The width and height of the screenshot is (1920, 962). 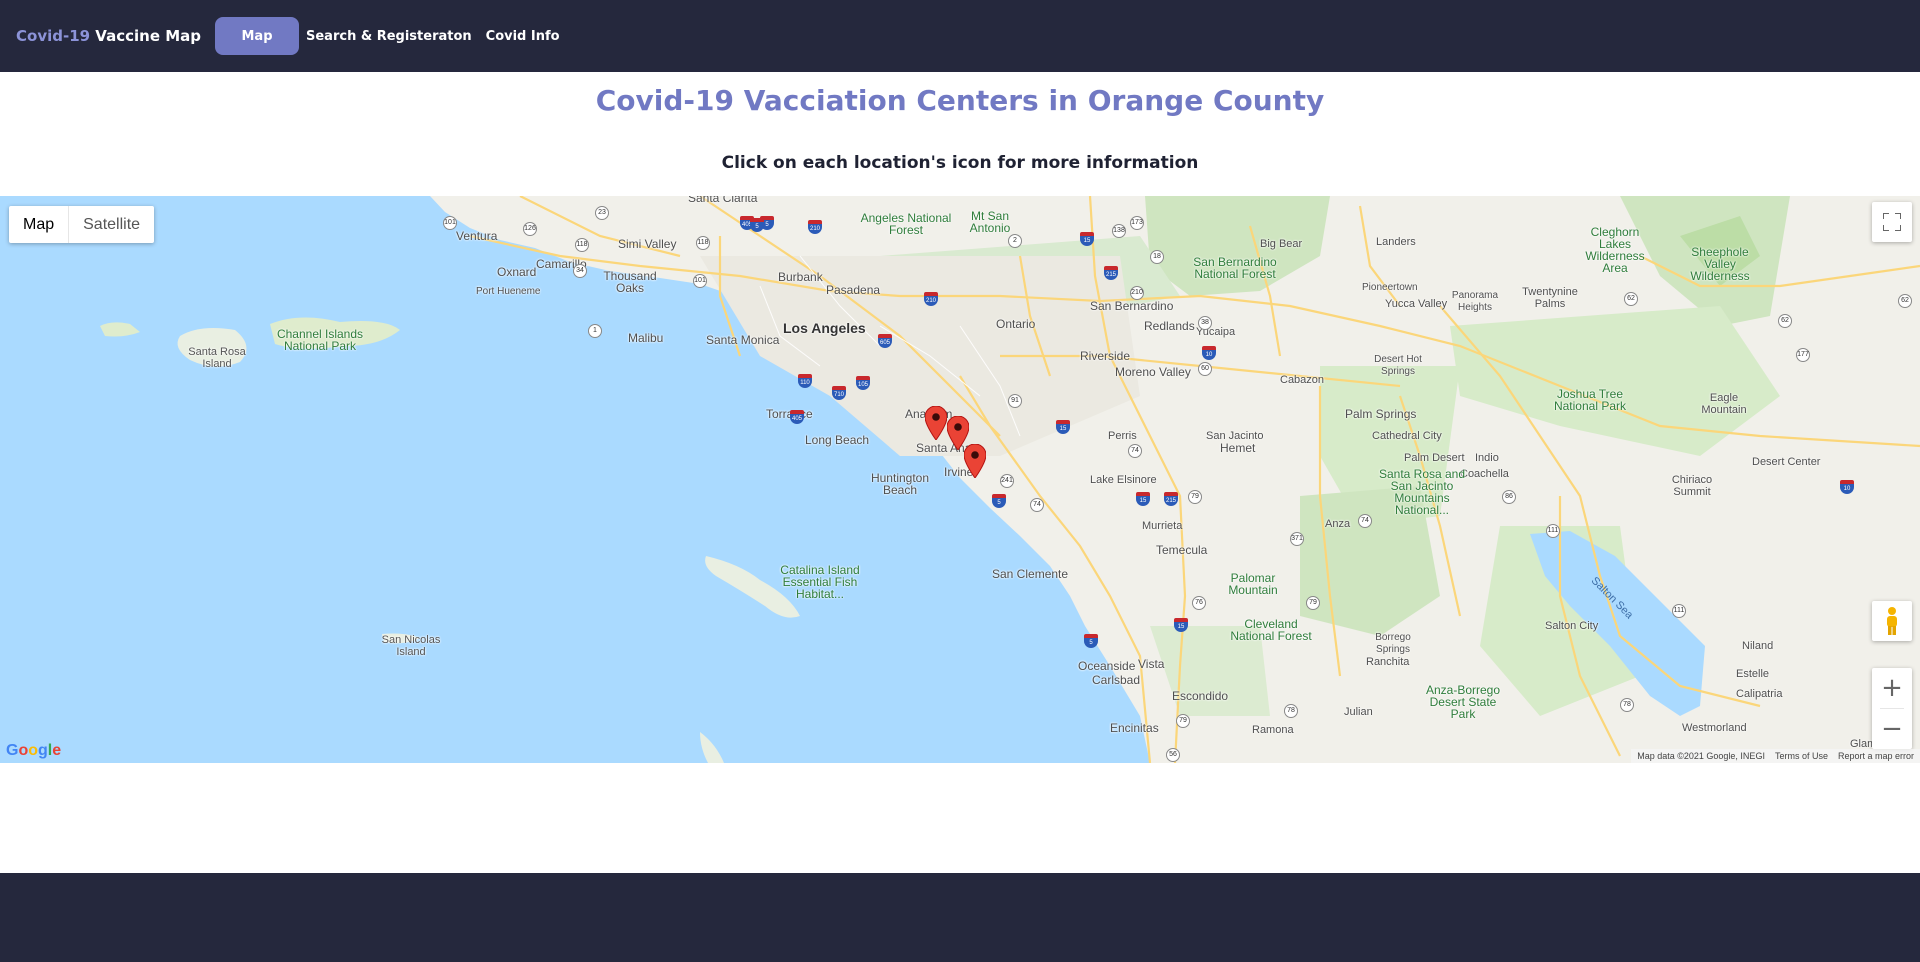 I want to click on zoom-out-button: −, so click(x=1892, y=729).